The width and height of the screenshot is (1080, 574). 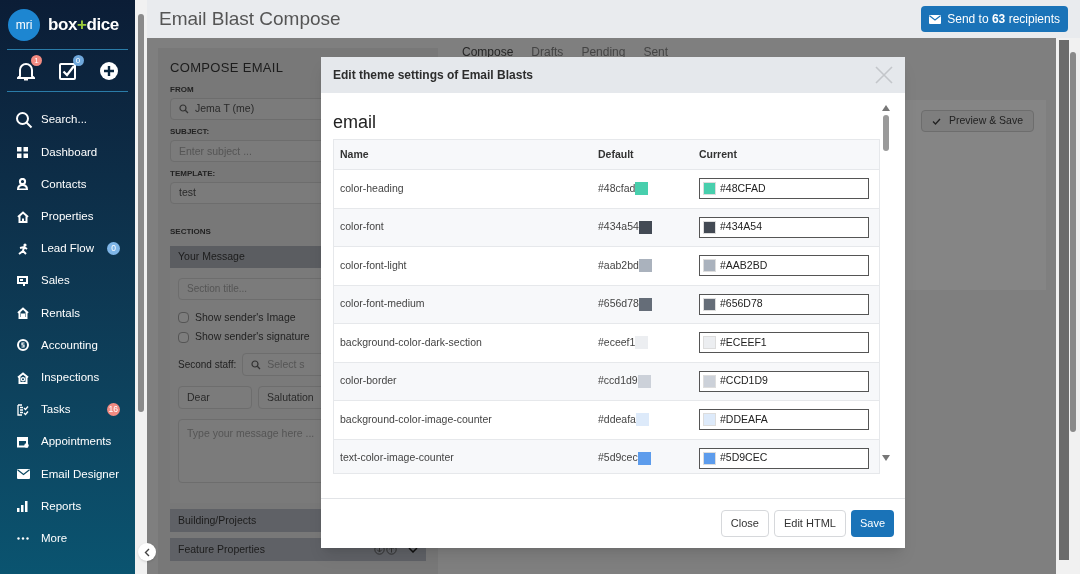 I want to click on field-label: TEMPLATE:, so click(x=193, y=173).